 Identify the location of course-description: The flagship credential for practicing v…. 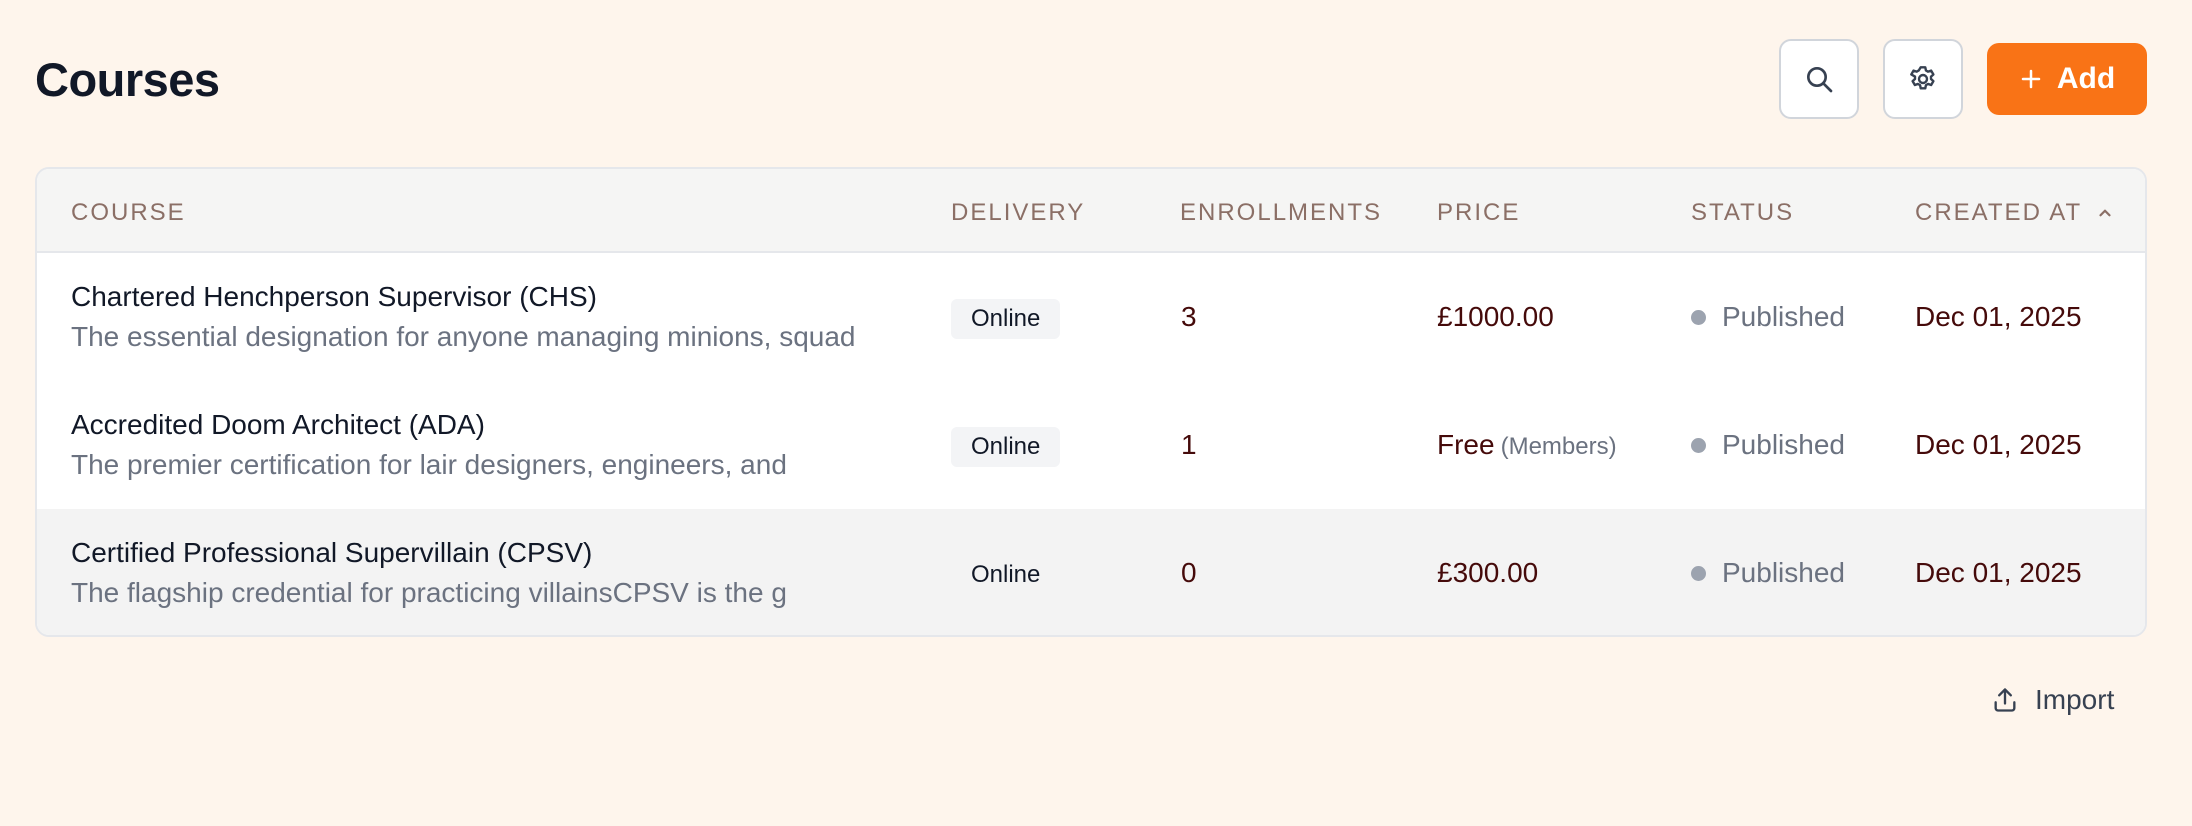
(429, 592).